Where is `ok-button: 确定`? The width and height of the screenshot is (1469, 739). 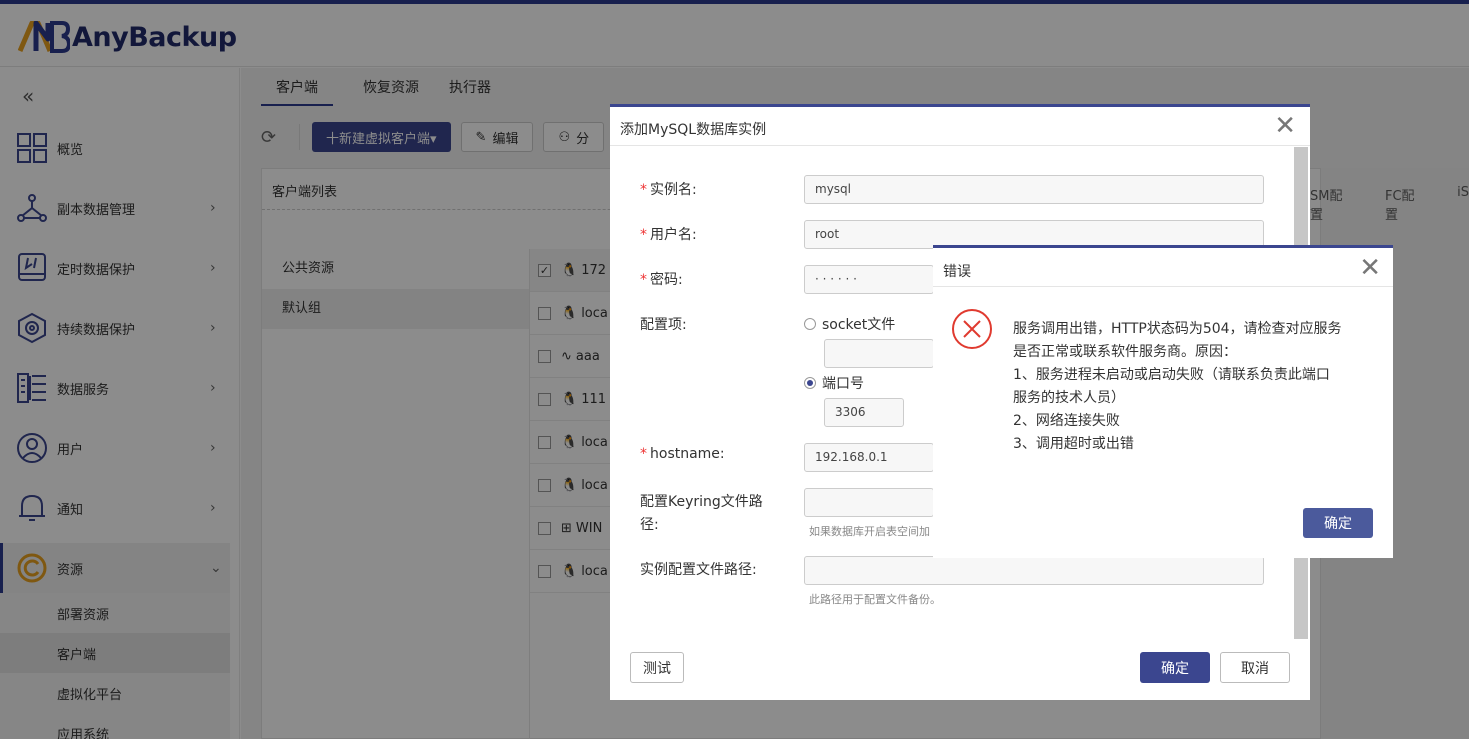 ok-button: 确定 is located at coordinates (1175, 667).